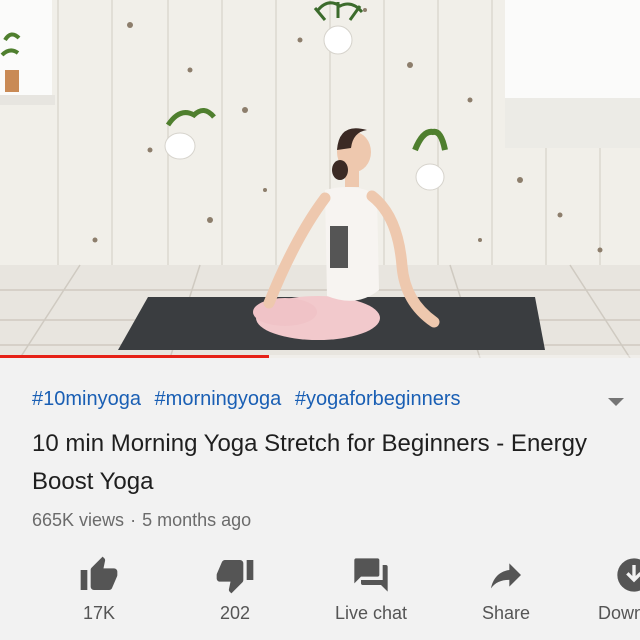 This screenshot has height=640, width=640. Describe the element at coordinates (197, 520) in the screenshot. I see `upload-age: 5 months ago` at that location.